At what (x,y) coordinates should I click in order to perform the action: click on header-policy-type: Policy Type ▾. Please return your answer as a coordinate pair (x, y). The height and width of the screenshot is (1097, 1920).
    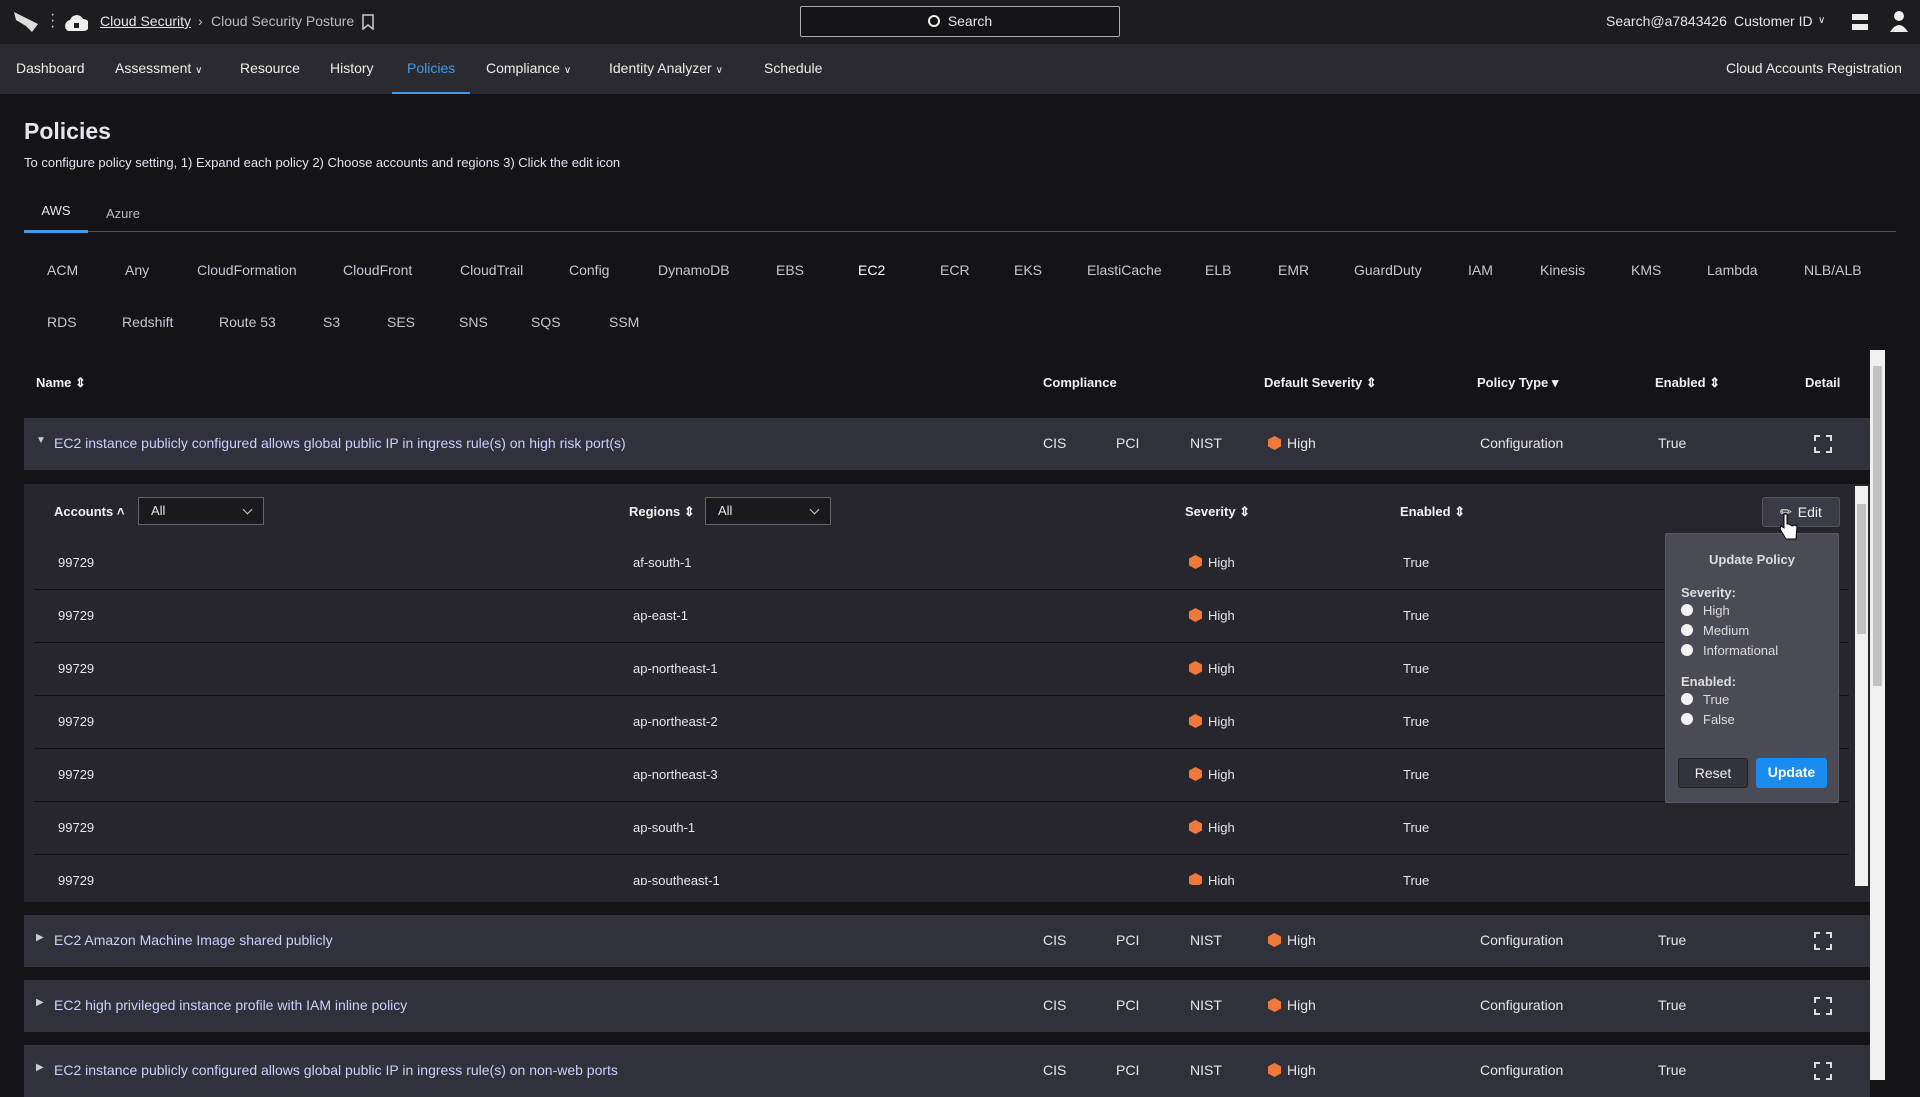
    Looking at the image, I should click on (1517, 383).